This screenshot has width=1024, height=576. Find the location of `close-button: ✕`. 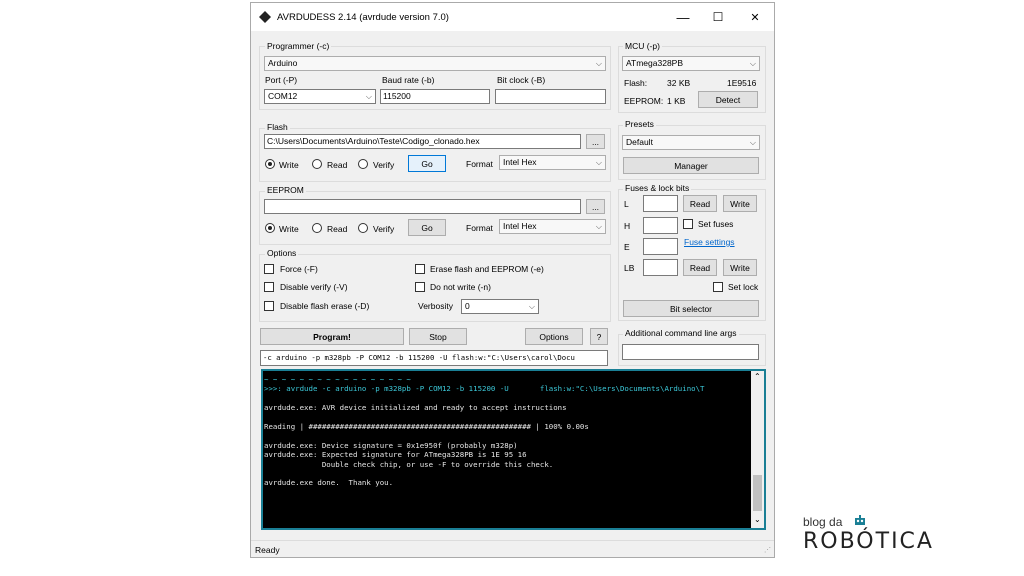

close-button: ✕ is located at coordinates (755, 17).